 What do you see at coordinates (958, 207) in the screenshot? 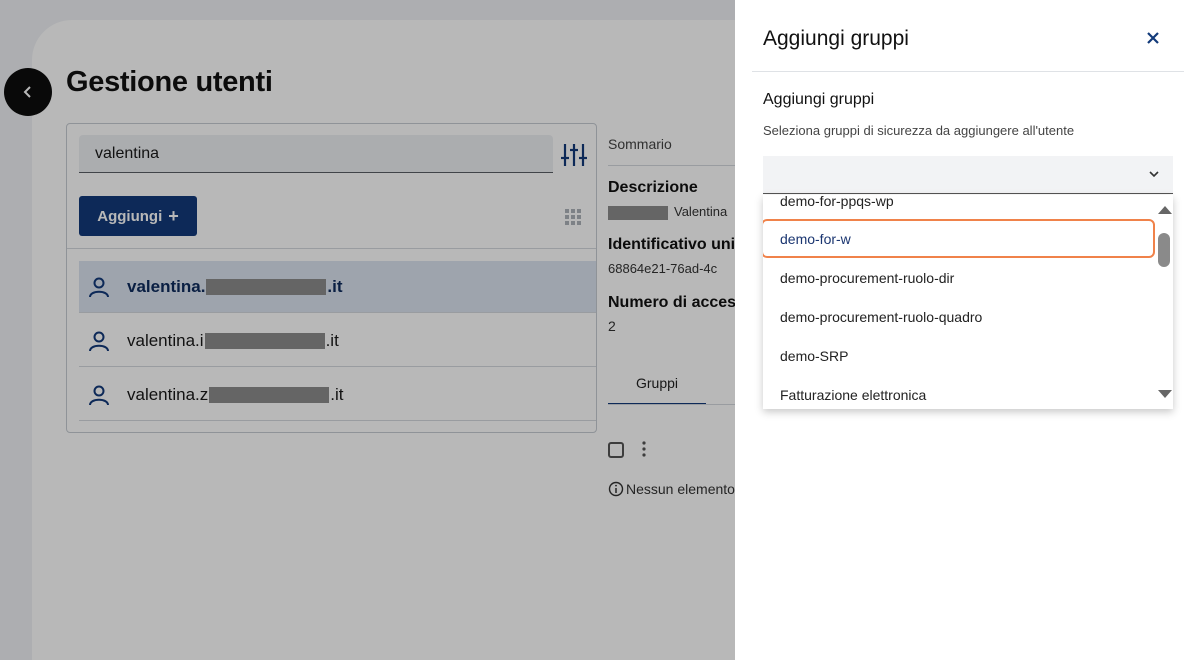
I see `dropdown-option: demo-for-ppqs-wp` at bounding box center [958, 207].